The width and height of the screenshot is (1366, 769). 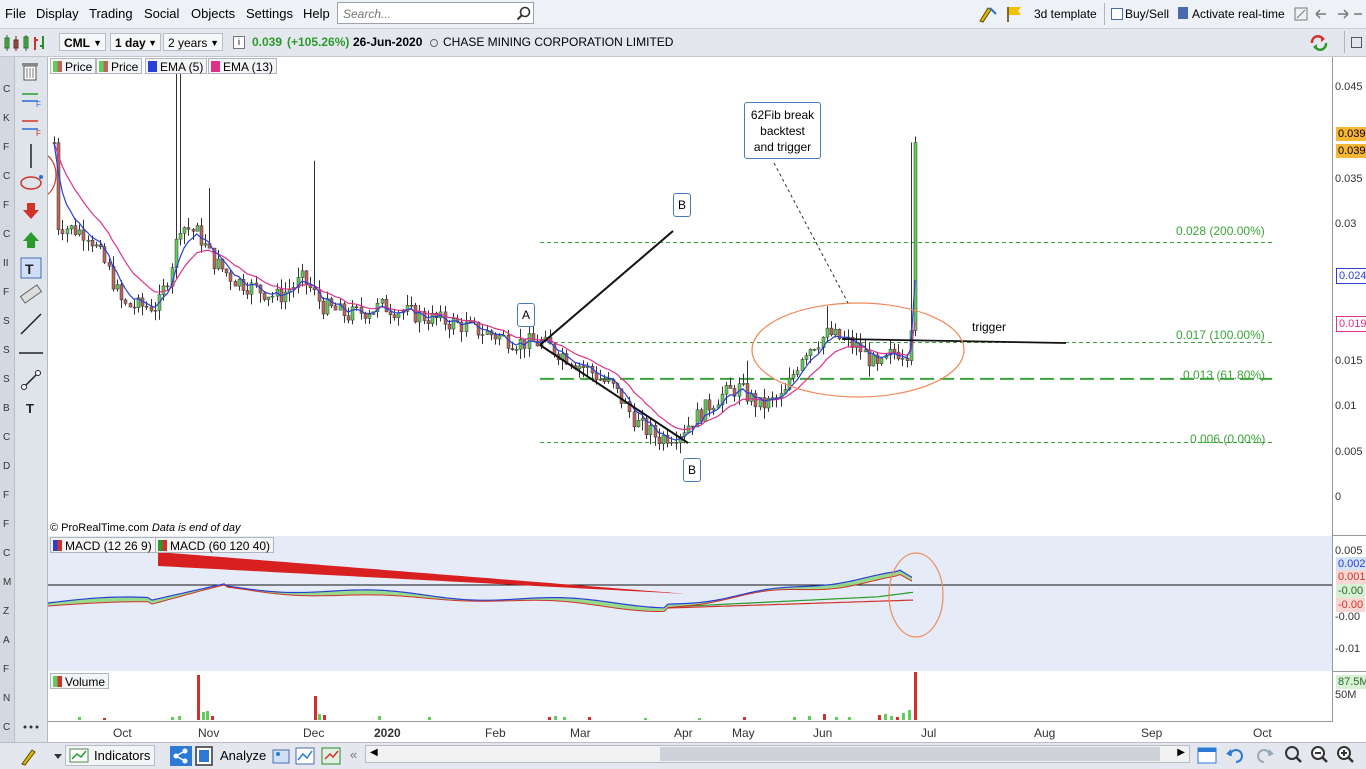 What do you see at coordinates (1345, 754) in the screenshot?
I see `zoom-in-icon` at bounding box center [1345, 754].